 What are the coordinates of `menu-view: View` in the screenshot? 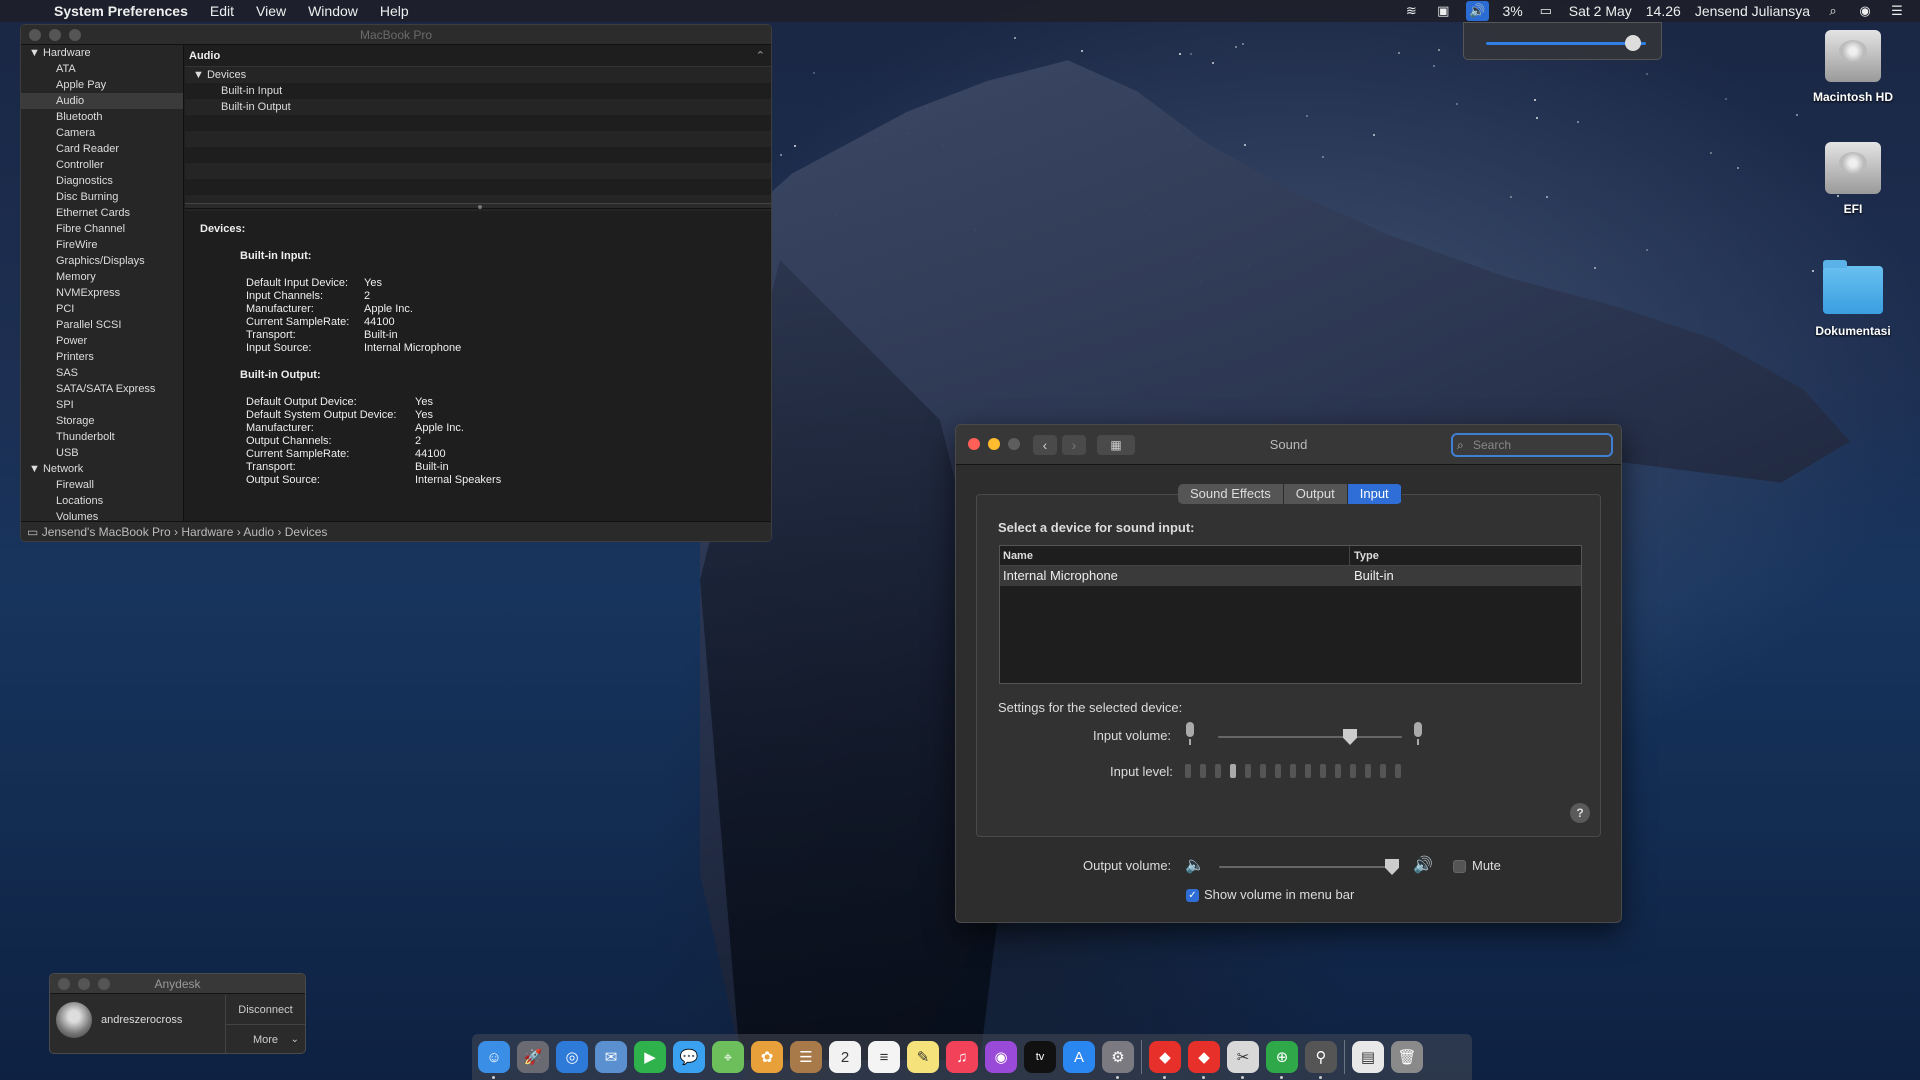 It's located at (271, 11).